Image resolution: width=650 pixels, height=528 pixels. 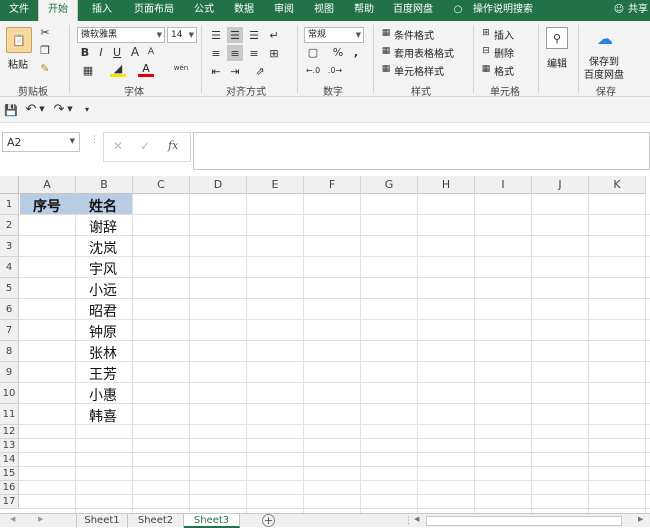 I want to click on share-button: 共享, so click(x=638, y=10).